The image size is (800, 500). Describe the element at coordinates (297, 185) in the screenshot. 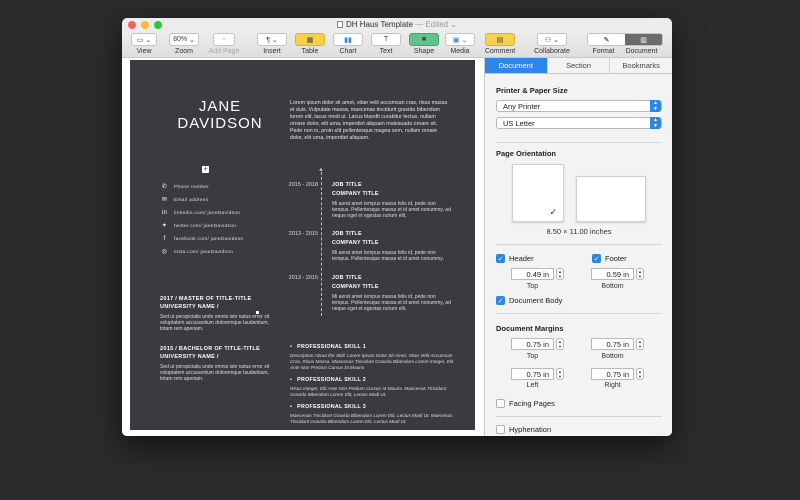

I see `job-date: 2015 - 2018` at that location.